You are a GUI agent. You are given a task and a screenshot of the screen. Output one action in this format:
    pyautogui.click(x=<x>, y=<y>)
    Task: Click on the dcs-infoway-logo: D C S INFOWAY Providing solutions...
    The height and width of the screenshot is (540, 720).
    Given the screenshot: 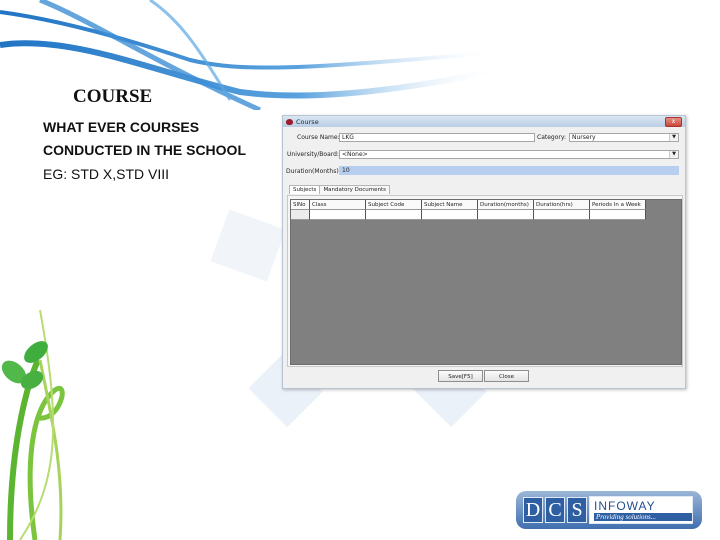 What is the action you would take?
    pyautogui.click(x=609, y=510)
    